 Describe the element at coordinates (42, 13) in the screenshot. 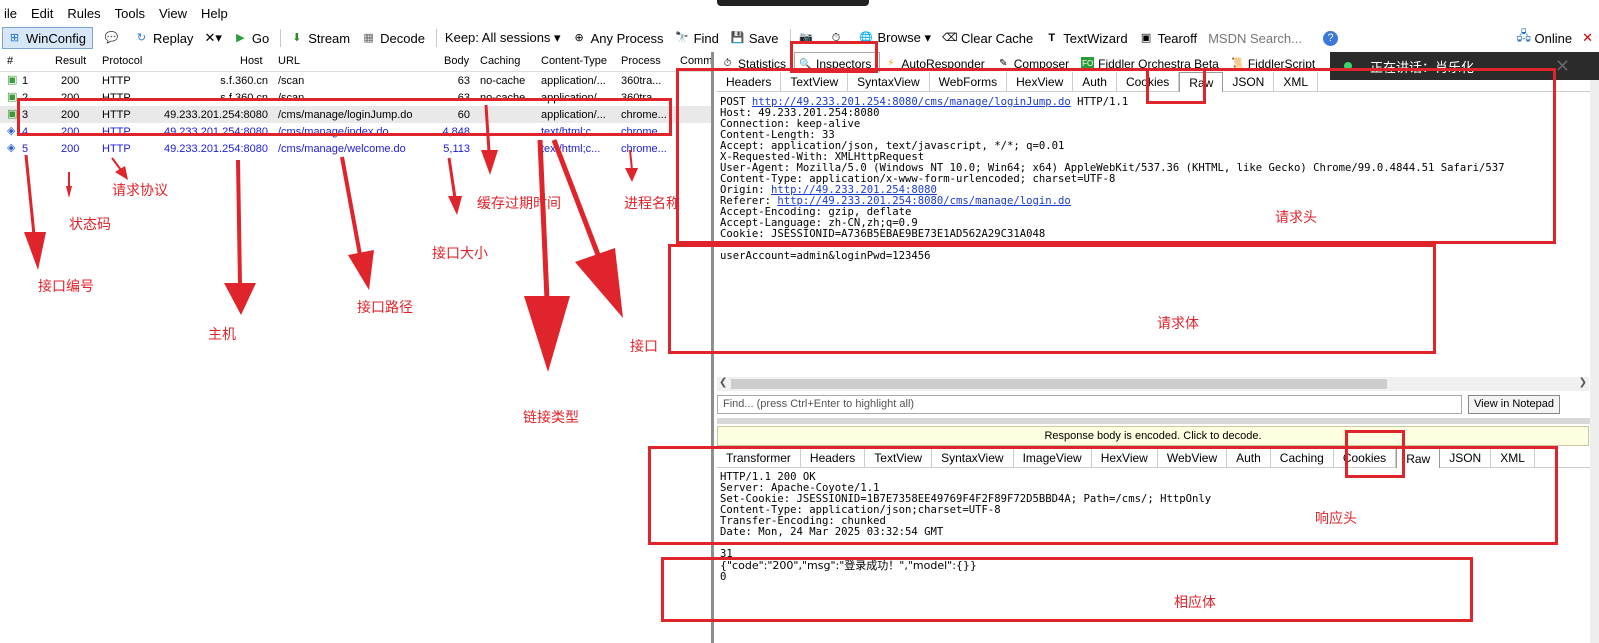

I see `menu-edit: Edit` at that location.